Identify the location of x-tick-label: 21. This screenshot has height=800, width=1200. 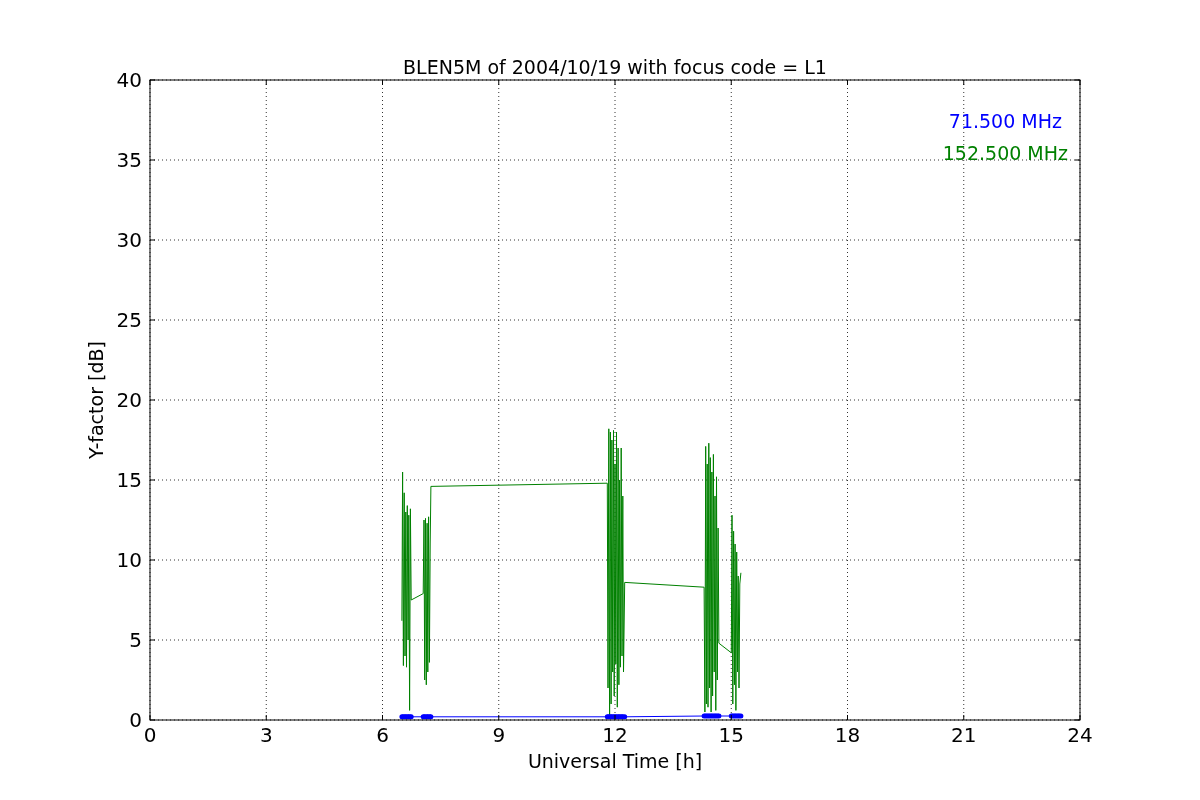
(964, 735).